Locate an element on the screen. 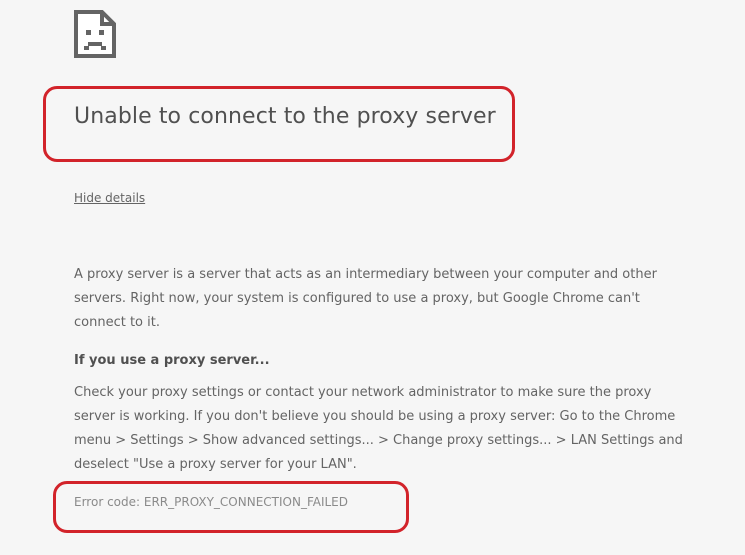 Image resolution: width=745 pixels, height=555 pixels. page-title: Unable to connect to the proxy server is located at coordinates (285, 116).